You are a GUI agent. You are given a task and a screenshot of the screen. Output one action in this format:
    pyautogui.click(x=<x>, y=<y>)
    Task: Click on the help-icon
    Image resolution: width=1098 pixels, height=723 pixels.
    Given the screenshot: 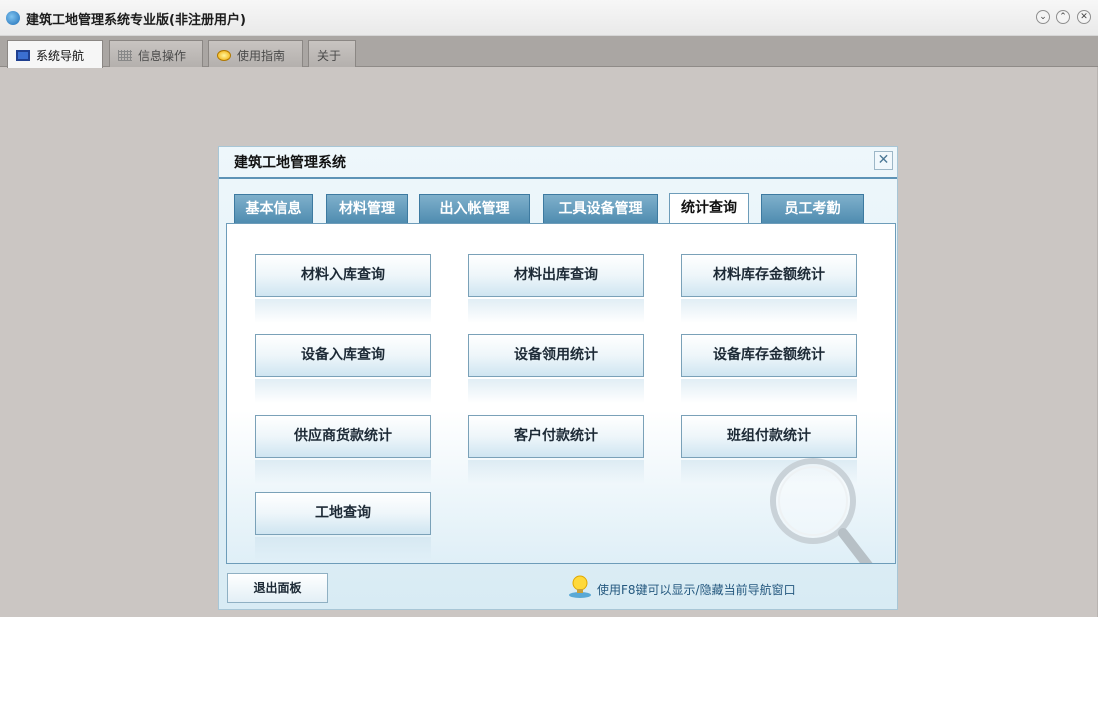 What is the action you would take?
    pyautogui.click(x=224, y=55)
    